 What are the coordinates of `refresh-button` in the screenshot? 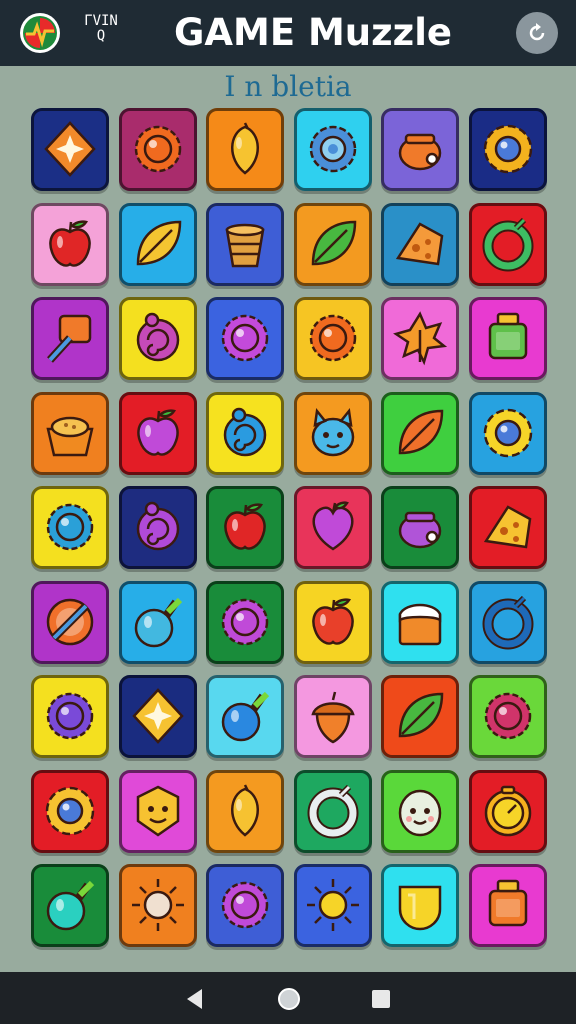 It's located at (537, 33).